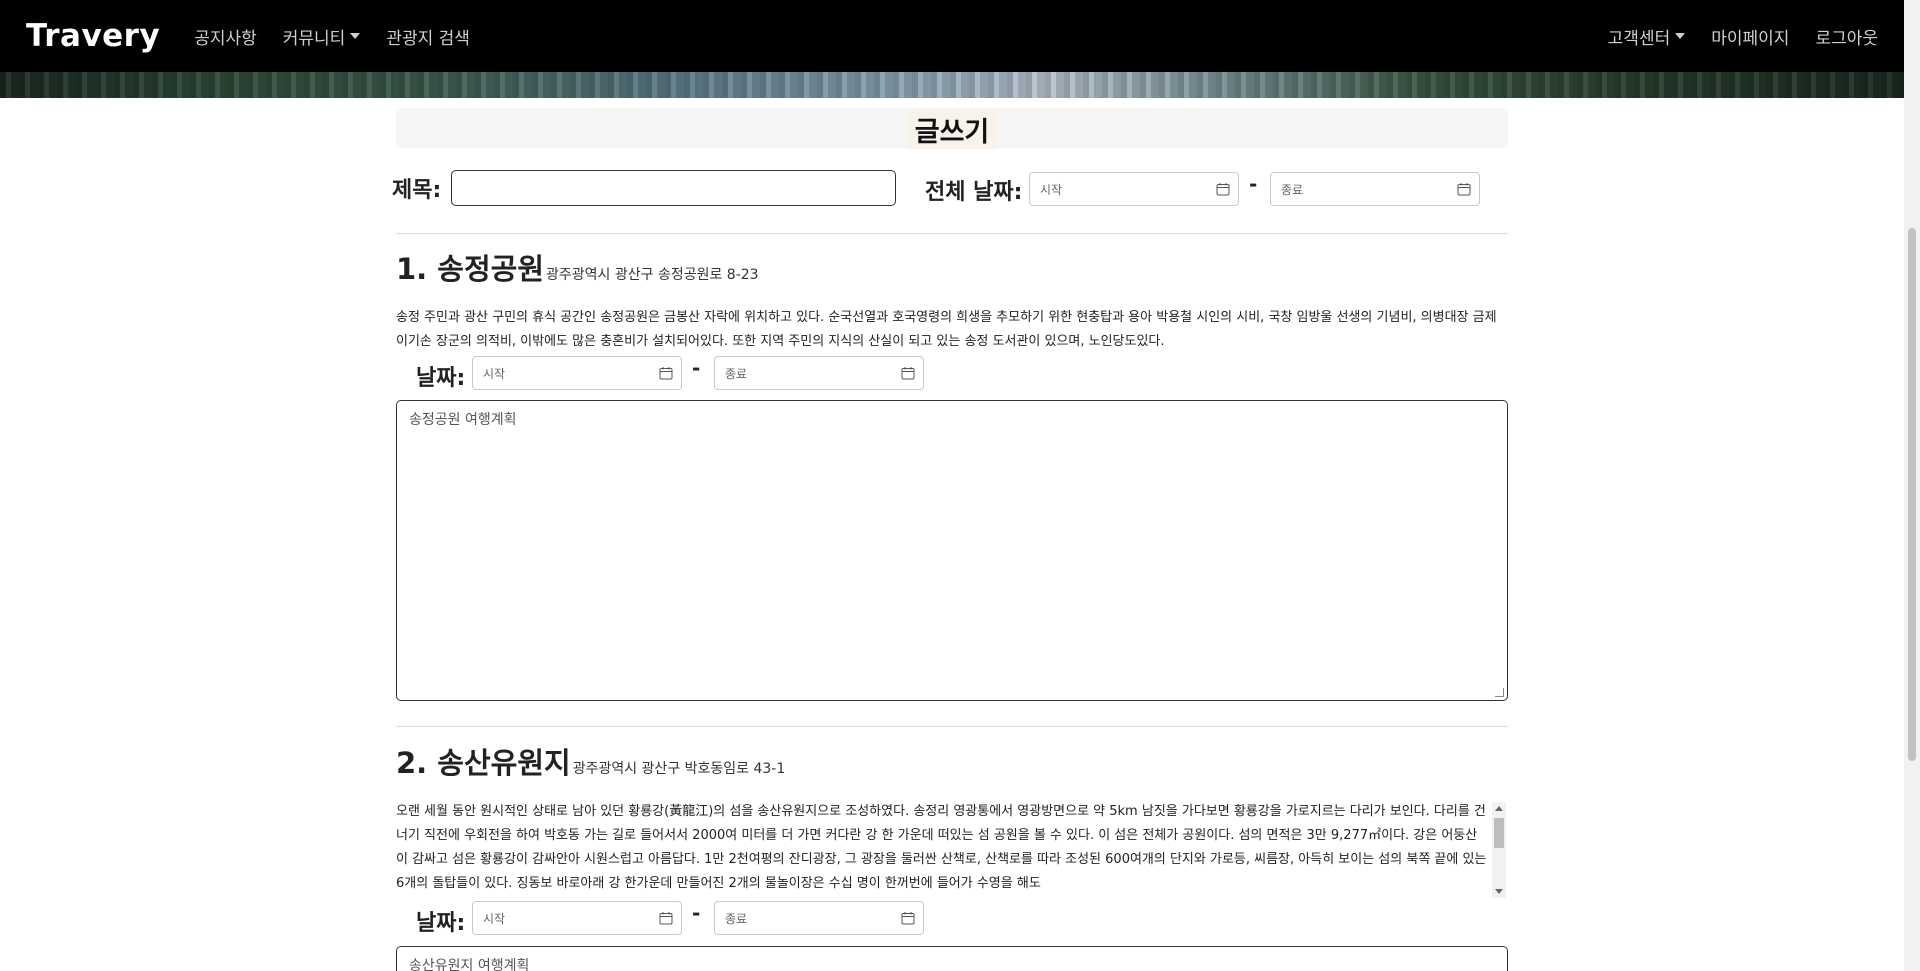 The height and width of the screenshot is (971, 1920). I want to click on place-1-end-placeholder: 종료, so click(736, 373).